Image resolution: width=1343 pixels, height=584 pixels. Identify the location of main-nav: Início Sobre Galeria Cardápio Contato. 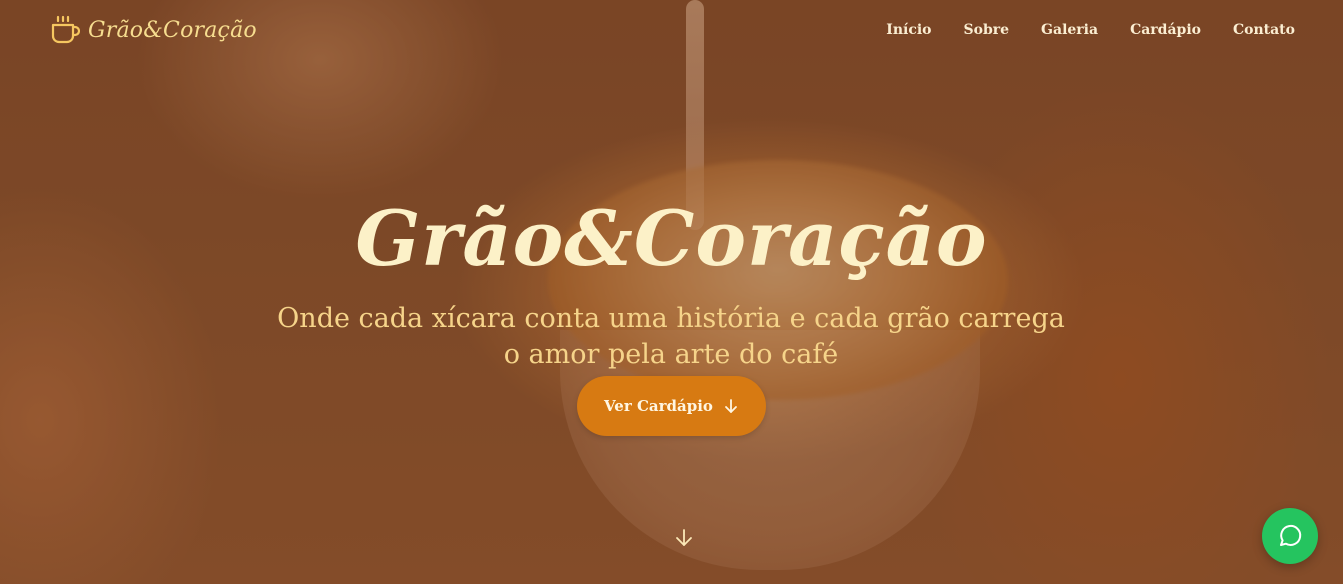
(1090, 30).